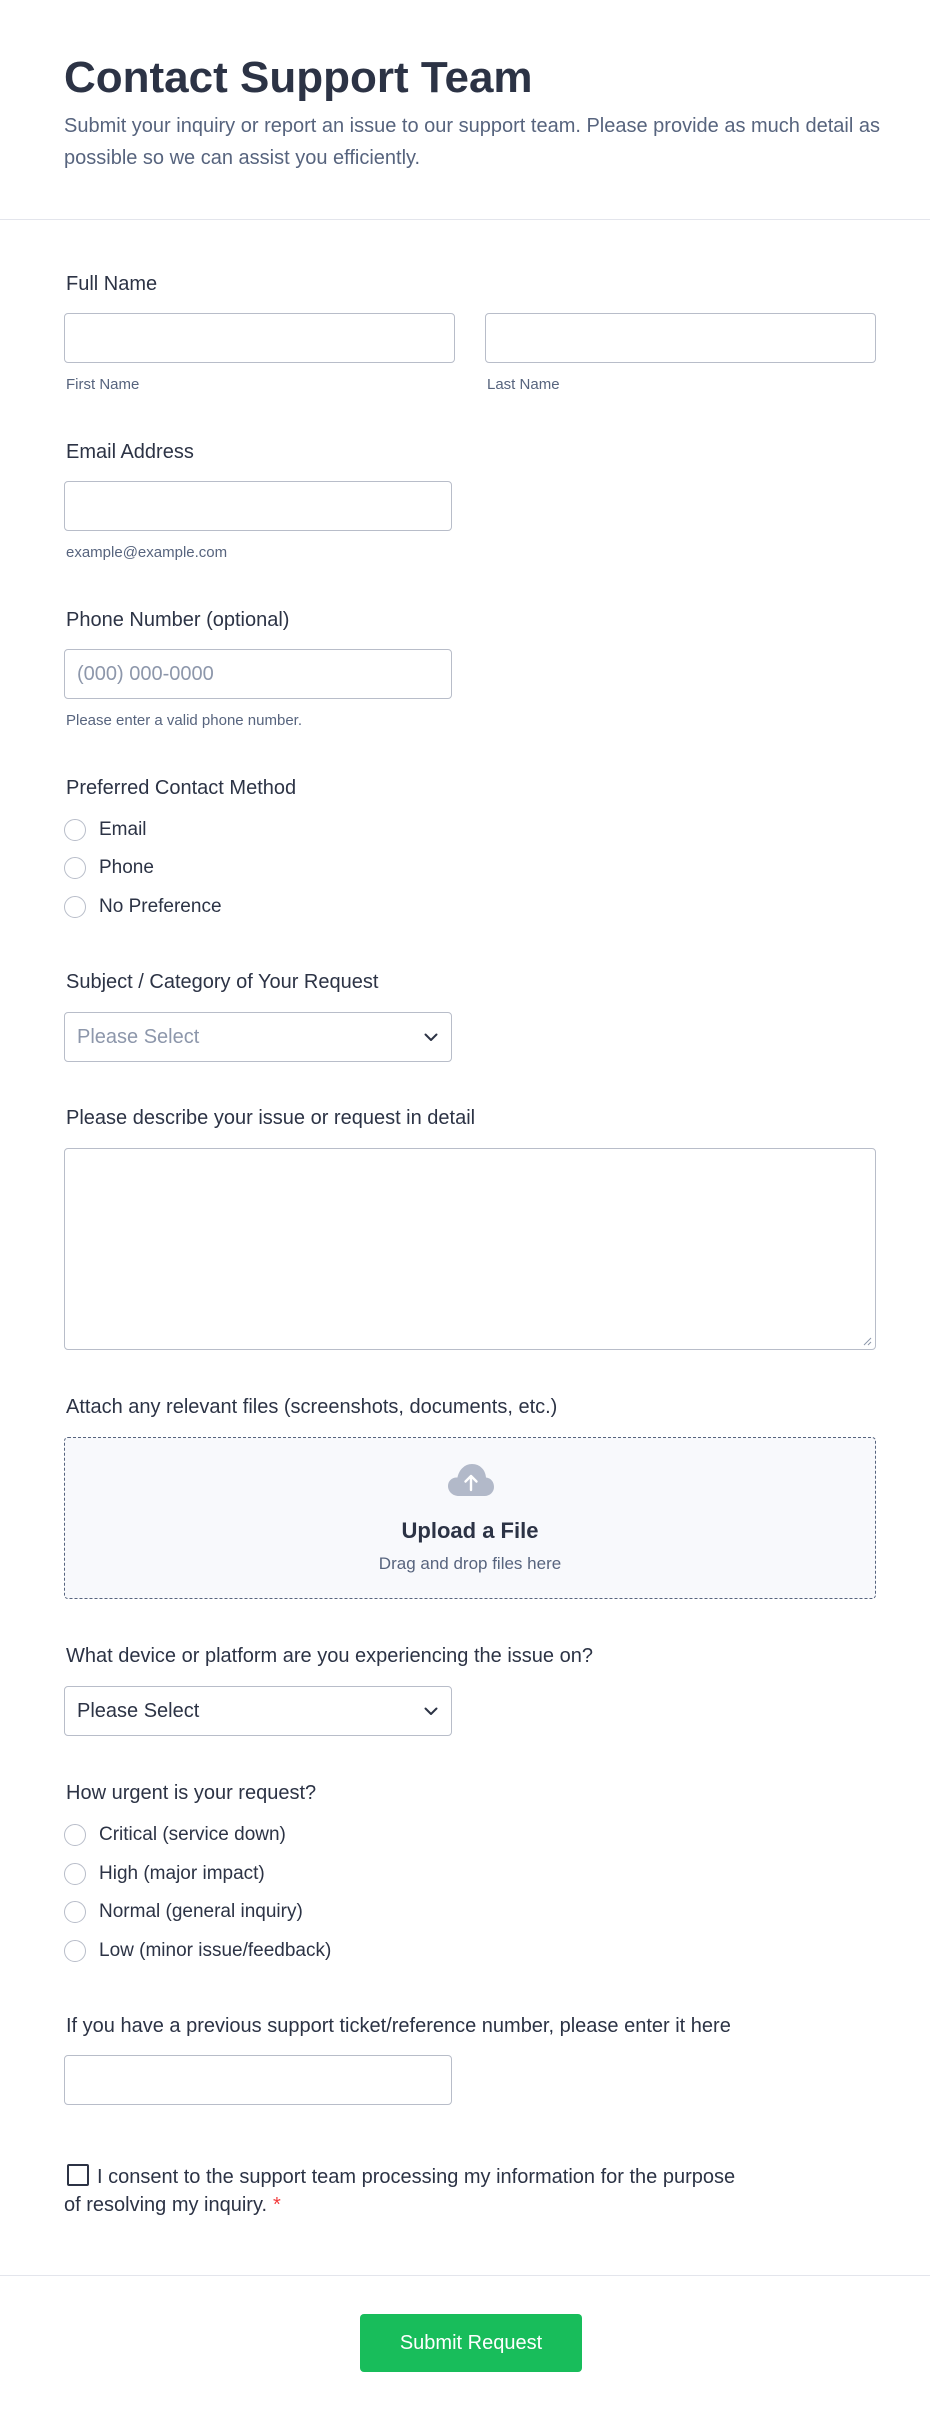  I want to click on contact-method-option-phone: Phone, so click(109, 868).